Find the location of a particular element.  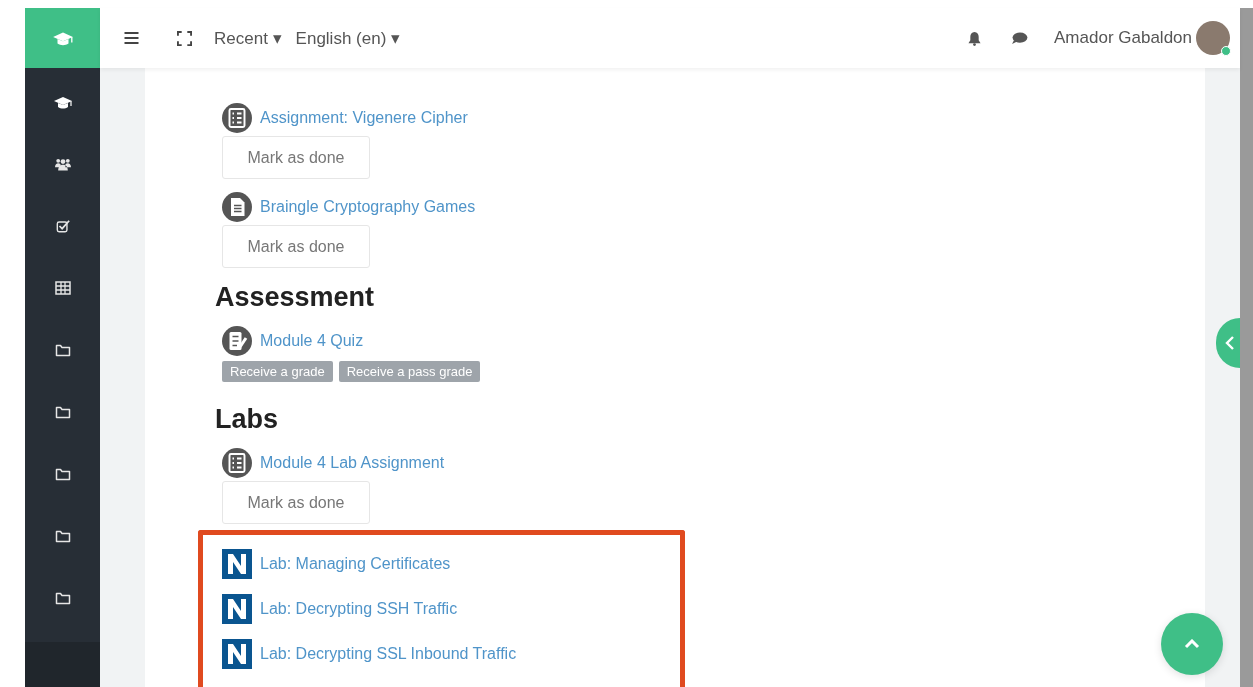

activity-link: Module 4 Quiz is located at coordinates (312, 341).